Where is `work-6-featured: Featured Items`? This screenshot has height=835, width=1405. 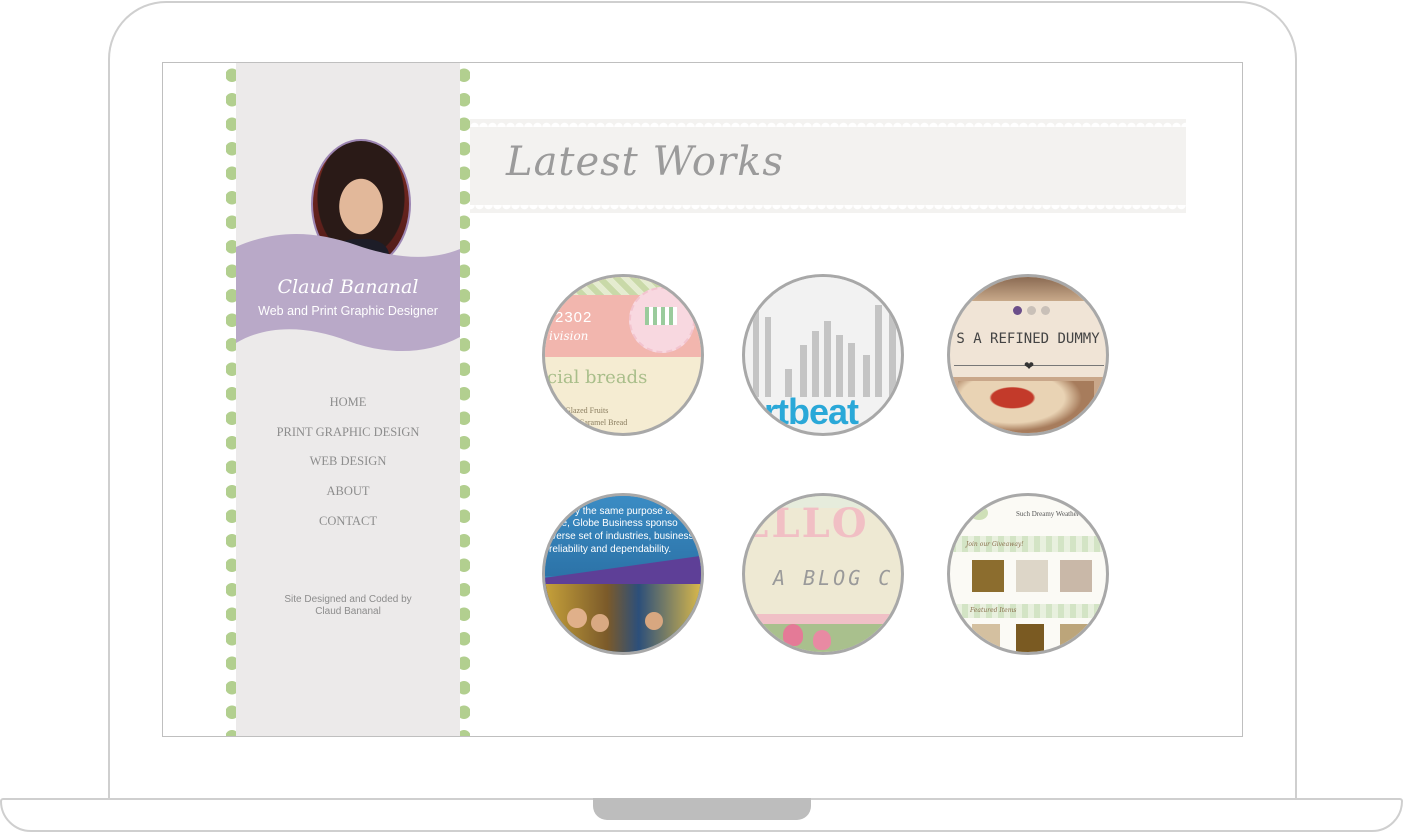 work-6-featured: Featured Items is located at coordinates (993, 610).